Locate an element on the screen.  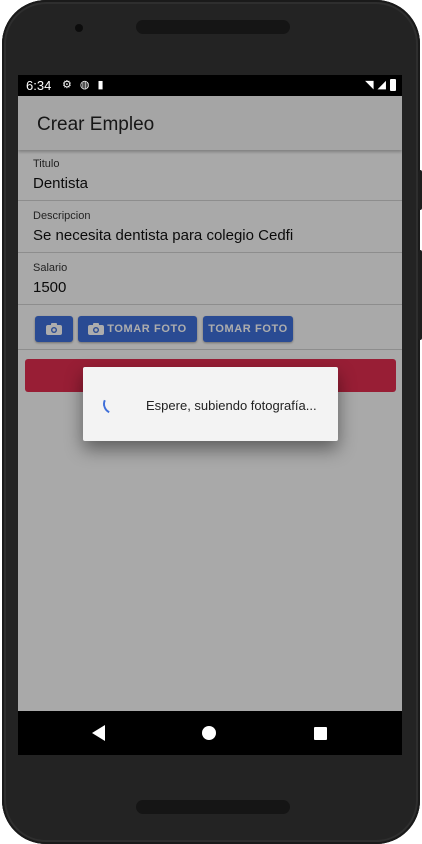
sim-alert-icon: ◍ is located at coordinates (84, 85).